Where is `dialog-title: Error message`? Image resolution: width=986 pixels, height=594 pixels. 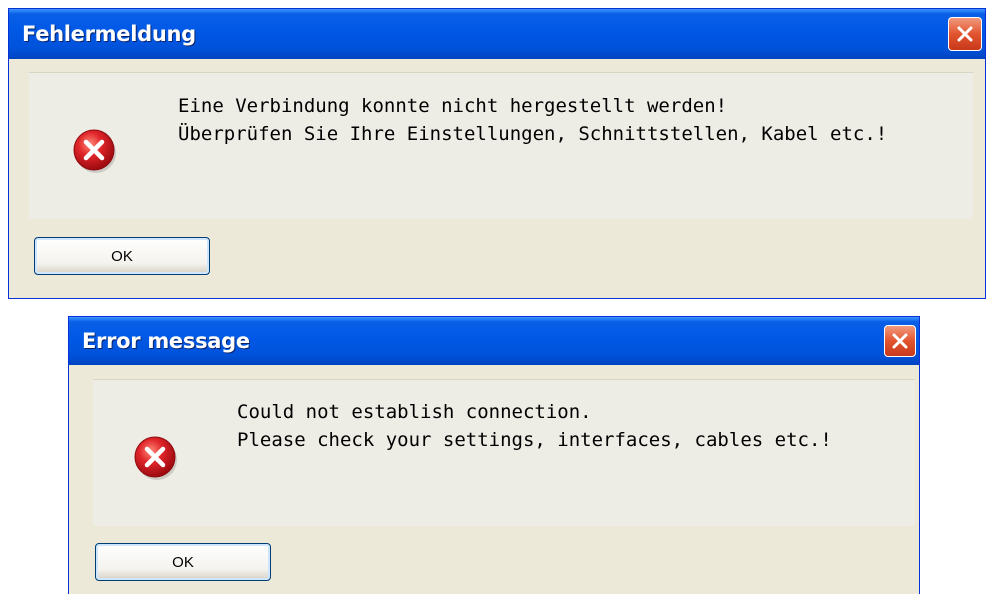
dialog-title: Error message is located at coordinates (166, 341).